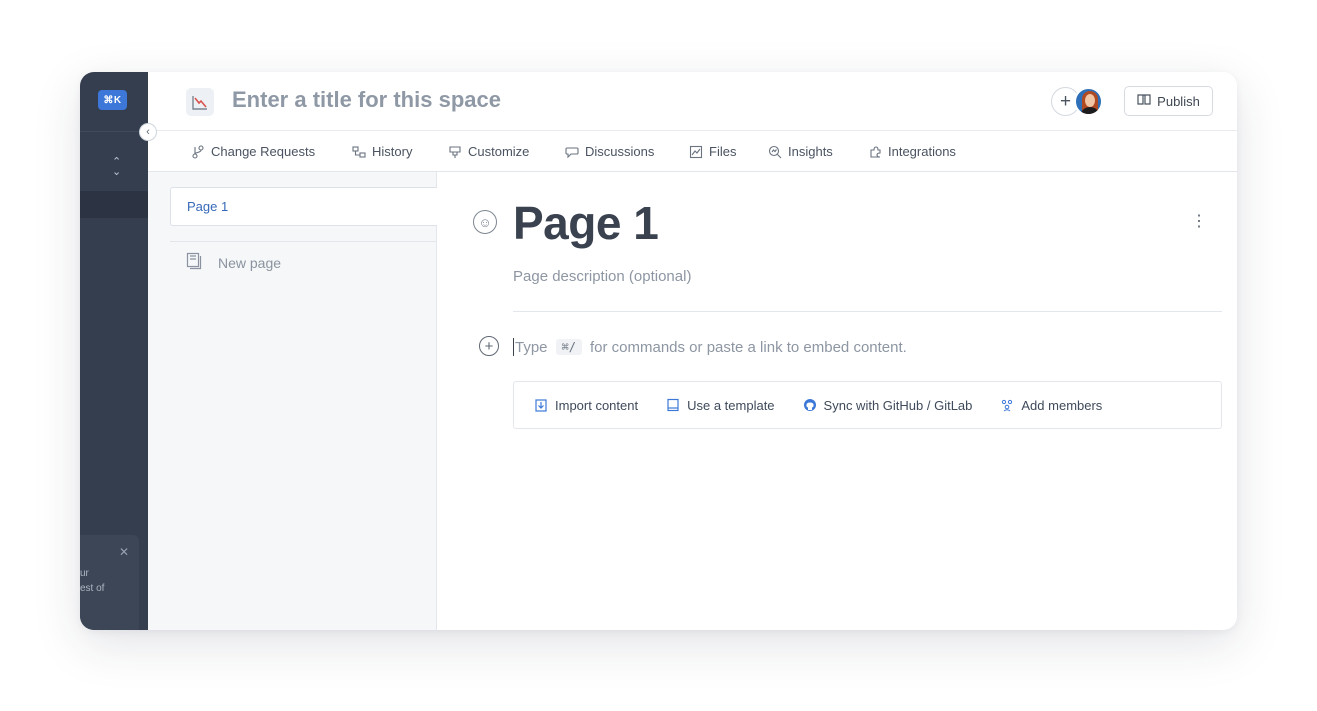  I want to click on editor-divider, so click(867, 311).